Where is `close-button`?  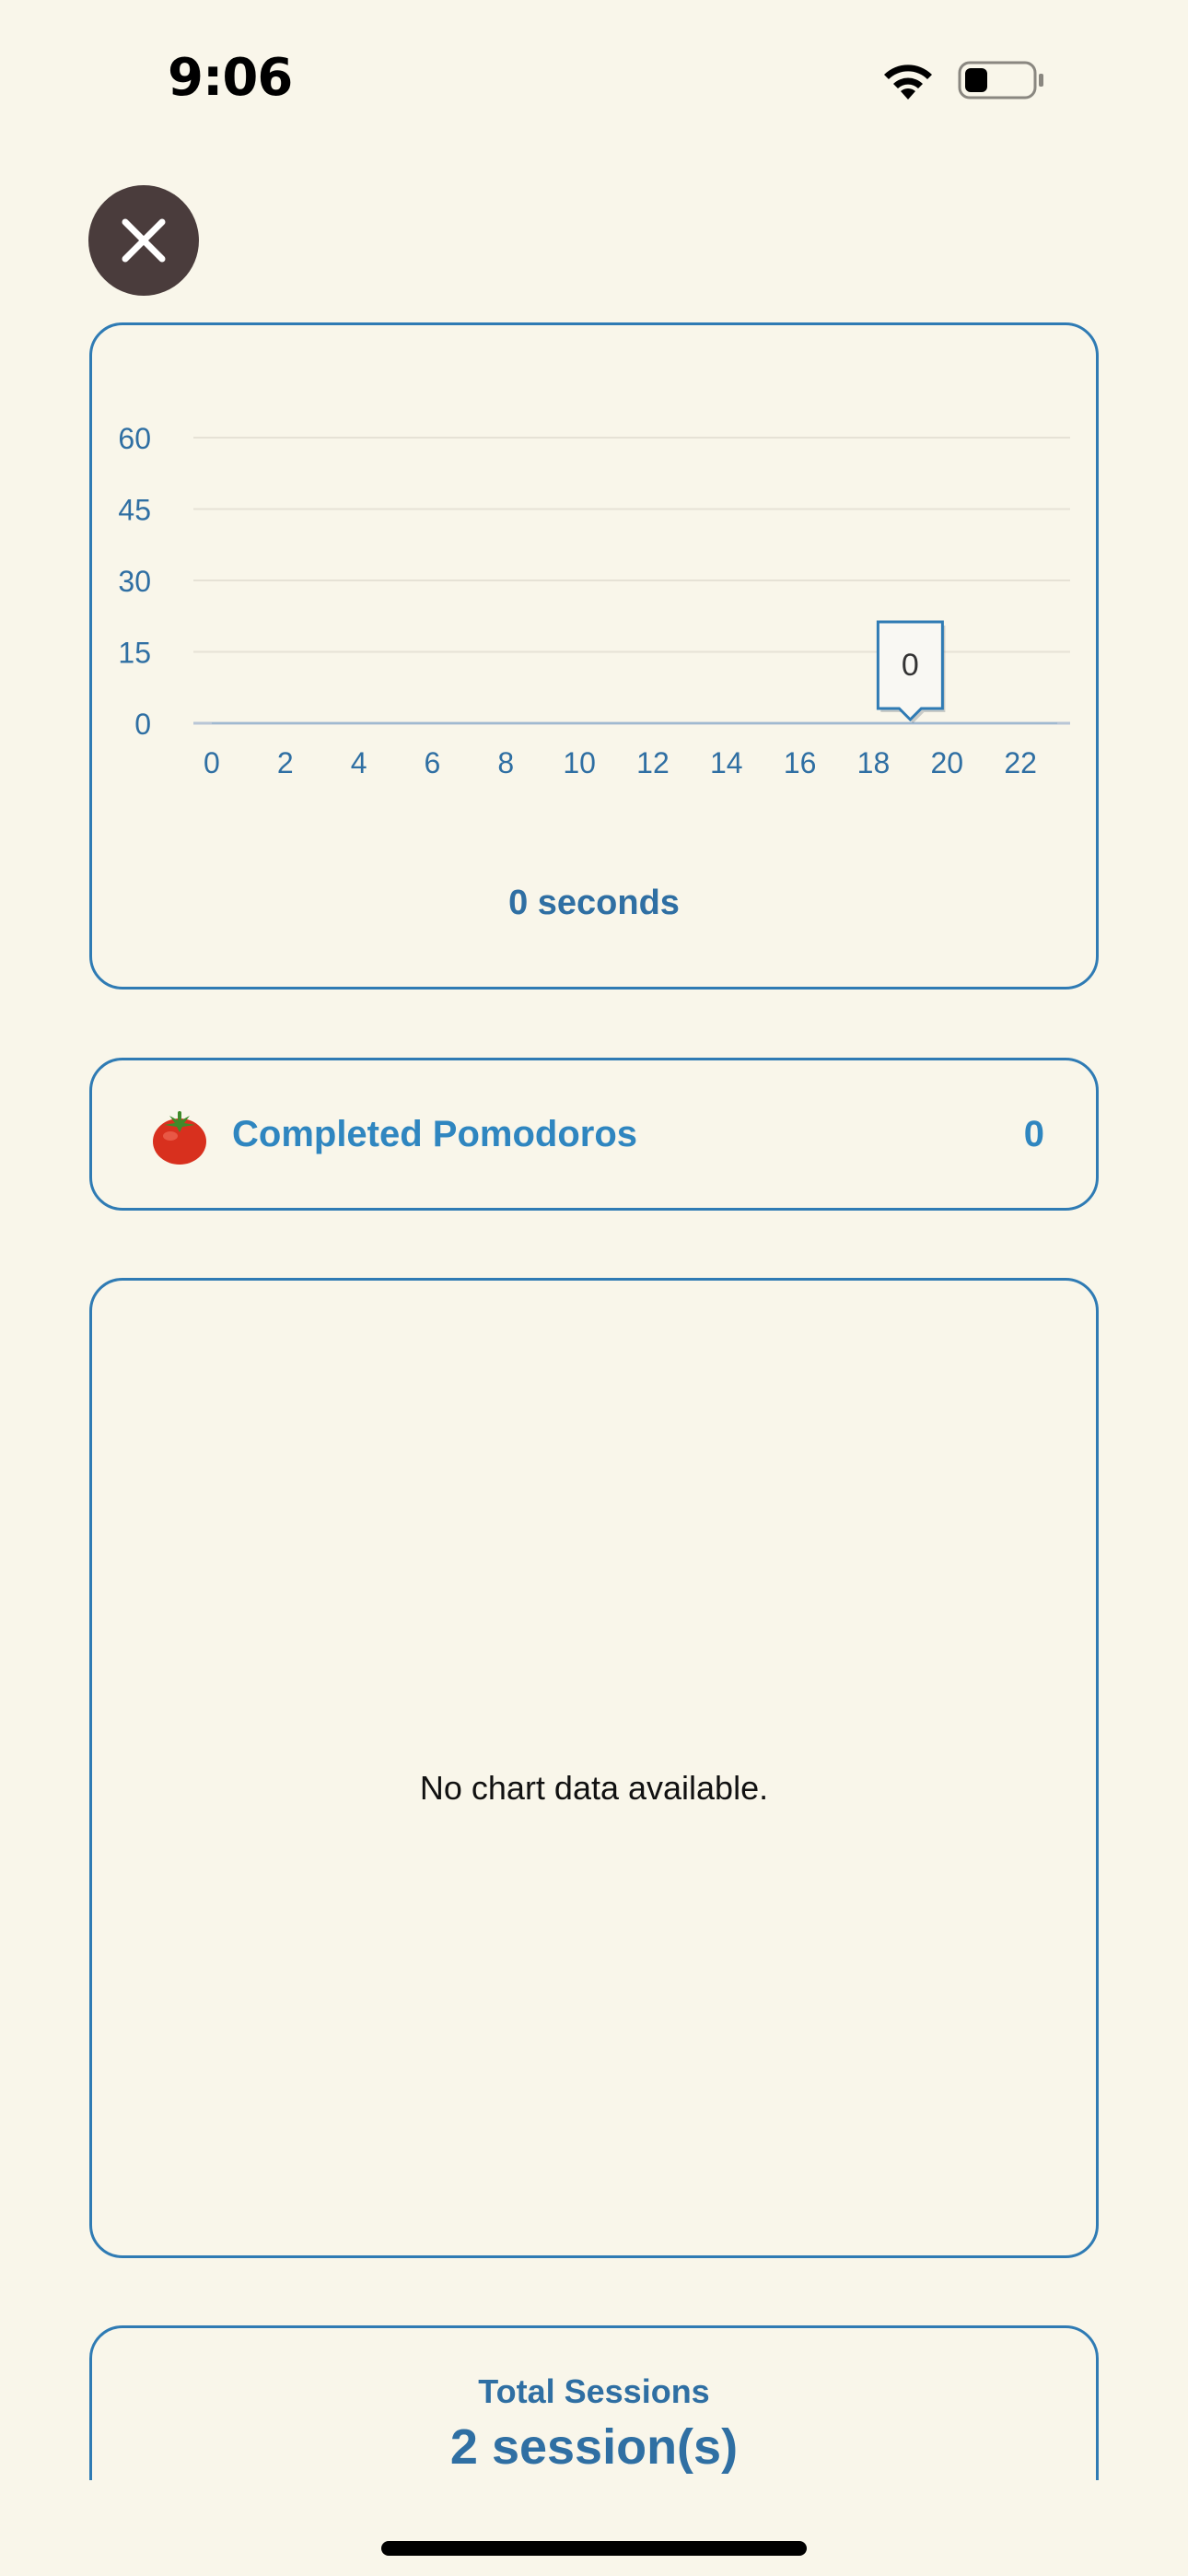
close-button is located at coordinates (143, 240).